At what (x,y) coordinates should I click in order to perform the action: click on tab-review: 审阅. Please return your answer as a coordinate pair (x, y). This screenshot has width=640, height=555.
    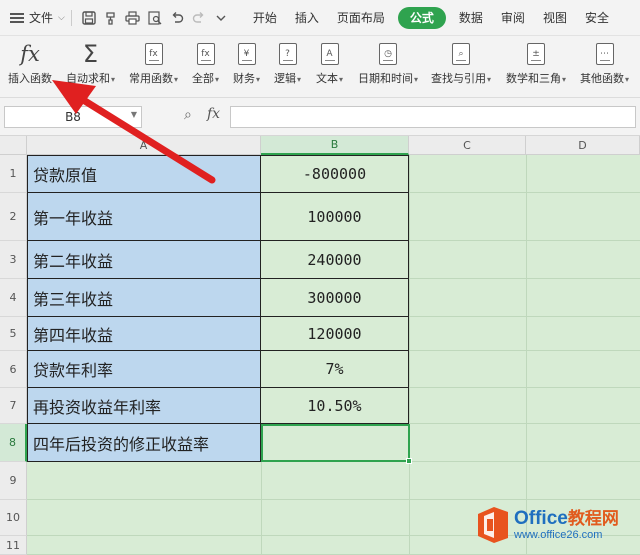
    Looking at the image, I should click on (513, 18).